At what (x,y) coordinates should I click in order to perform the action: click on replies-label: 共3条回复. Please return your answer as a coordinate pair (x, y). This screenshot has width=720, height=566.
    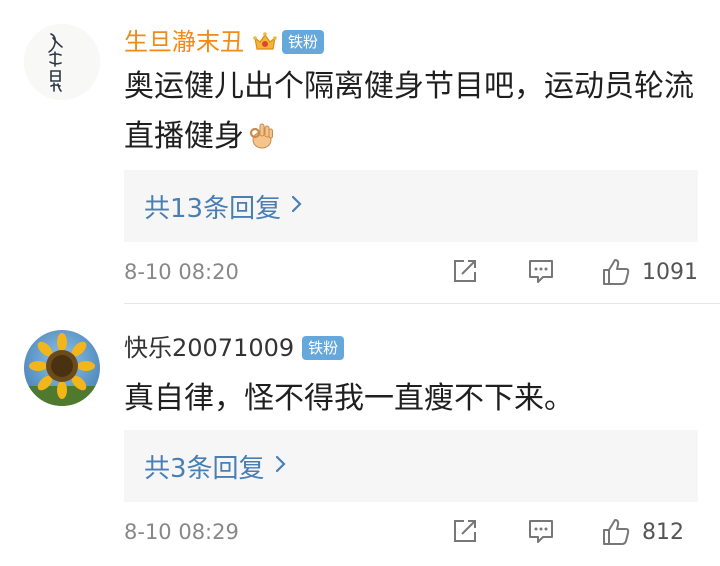
    Looking at the image, I should click on (204, 468).